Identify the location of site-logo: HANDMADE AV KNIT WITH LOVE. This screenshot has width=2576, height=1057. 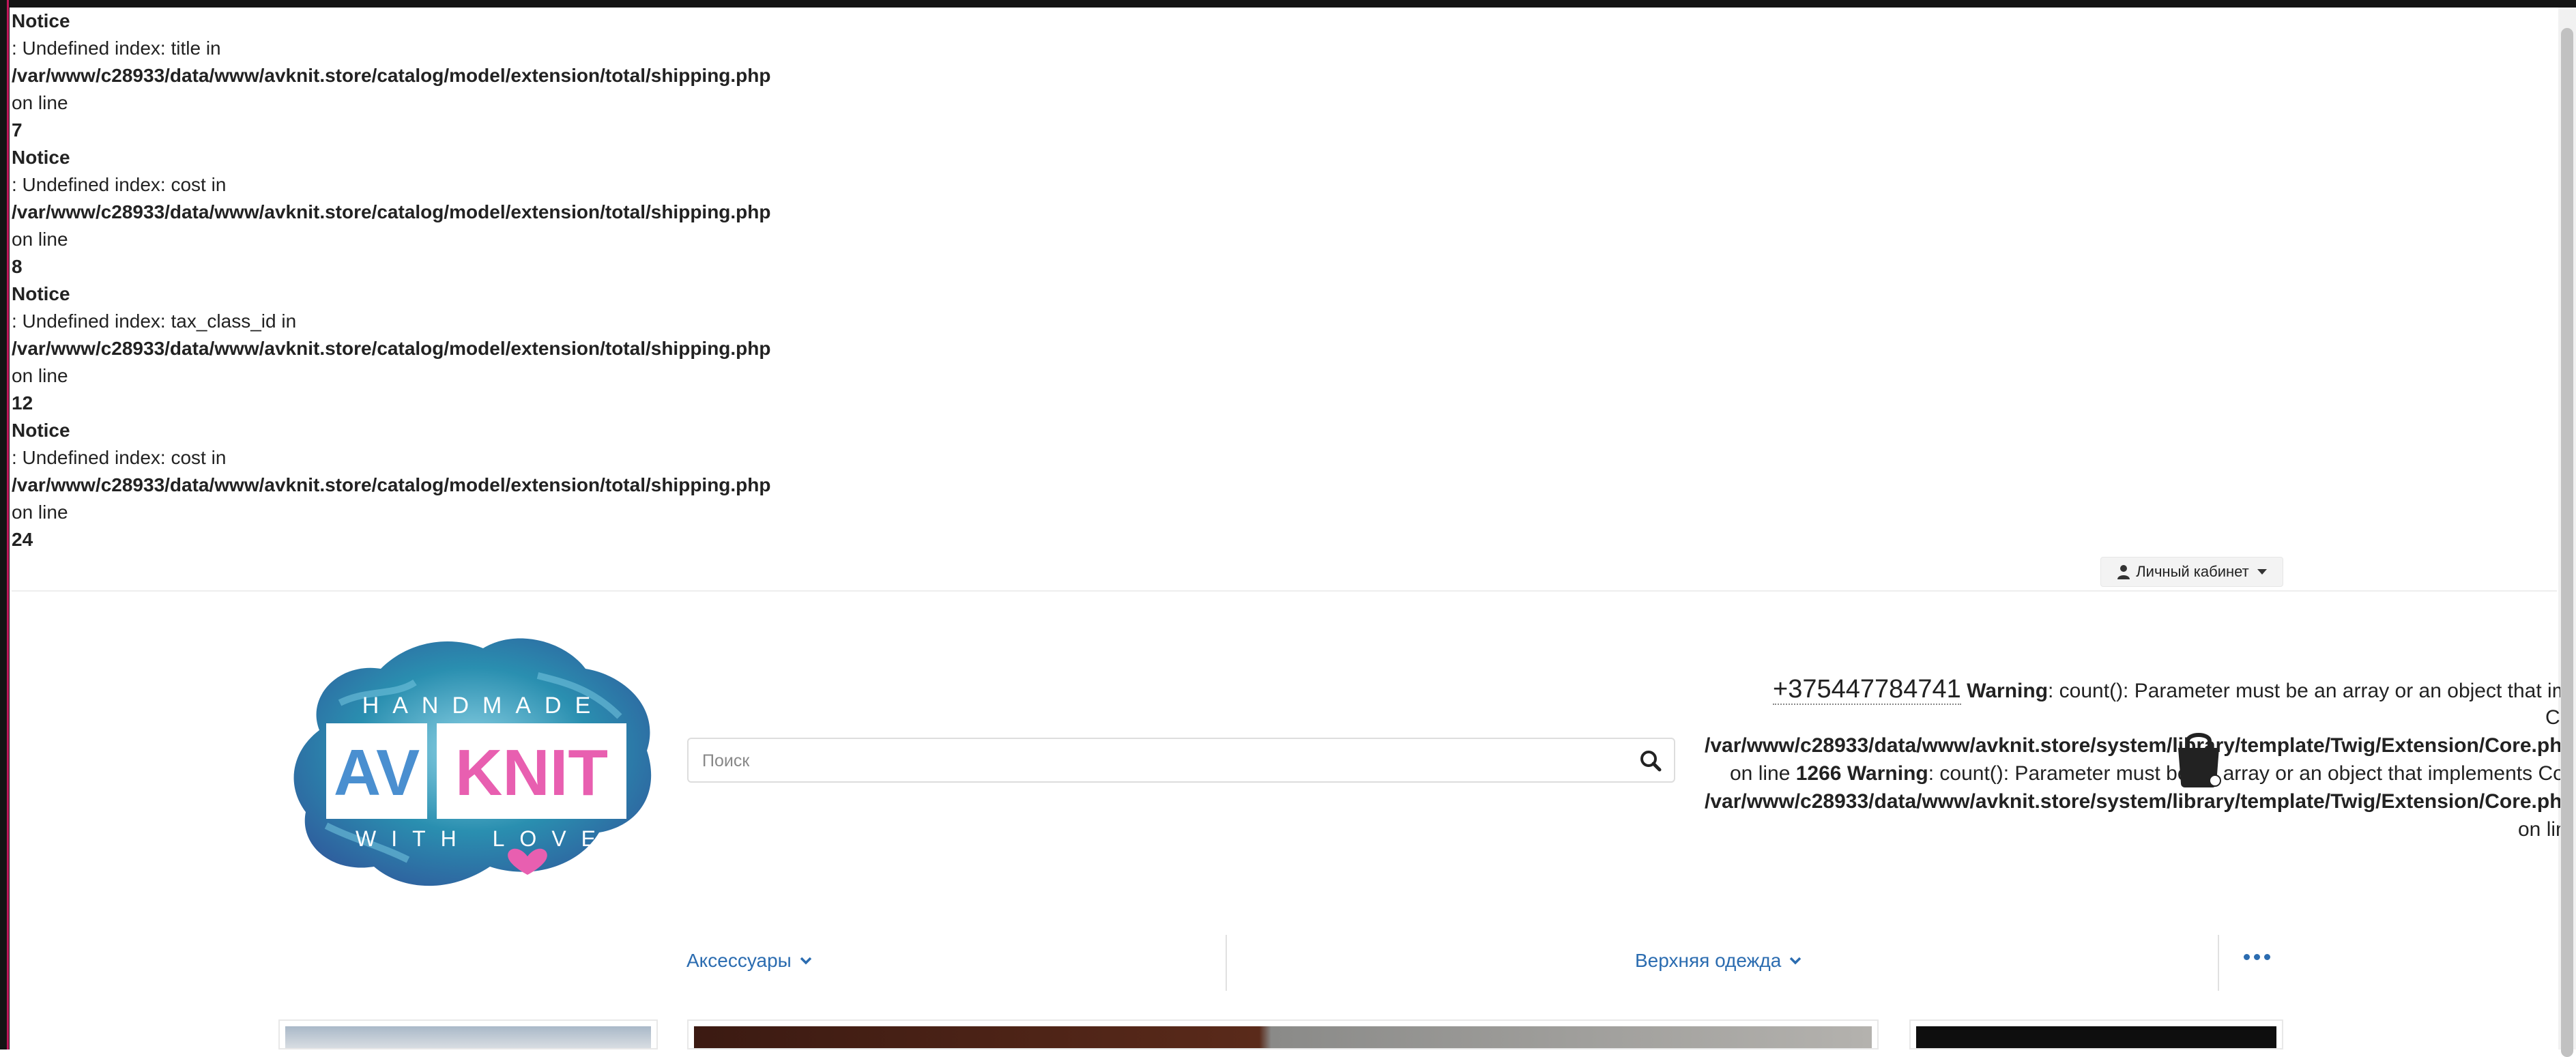
(469, 761).